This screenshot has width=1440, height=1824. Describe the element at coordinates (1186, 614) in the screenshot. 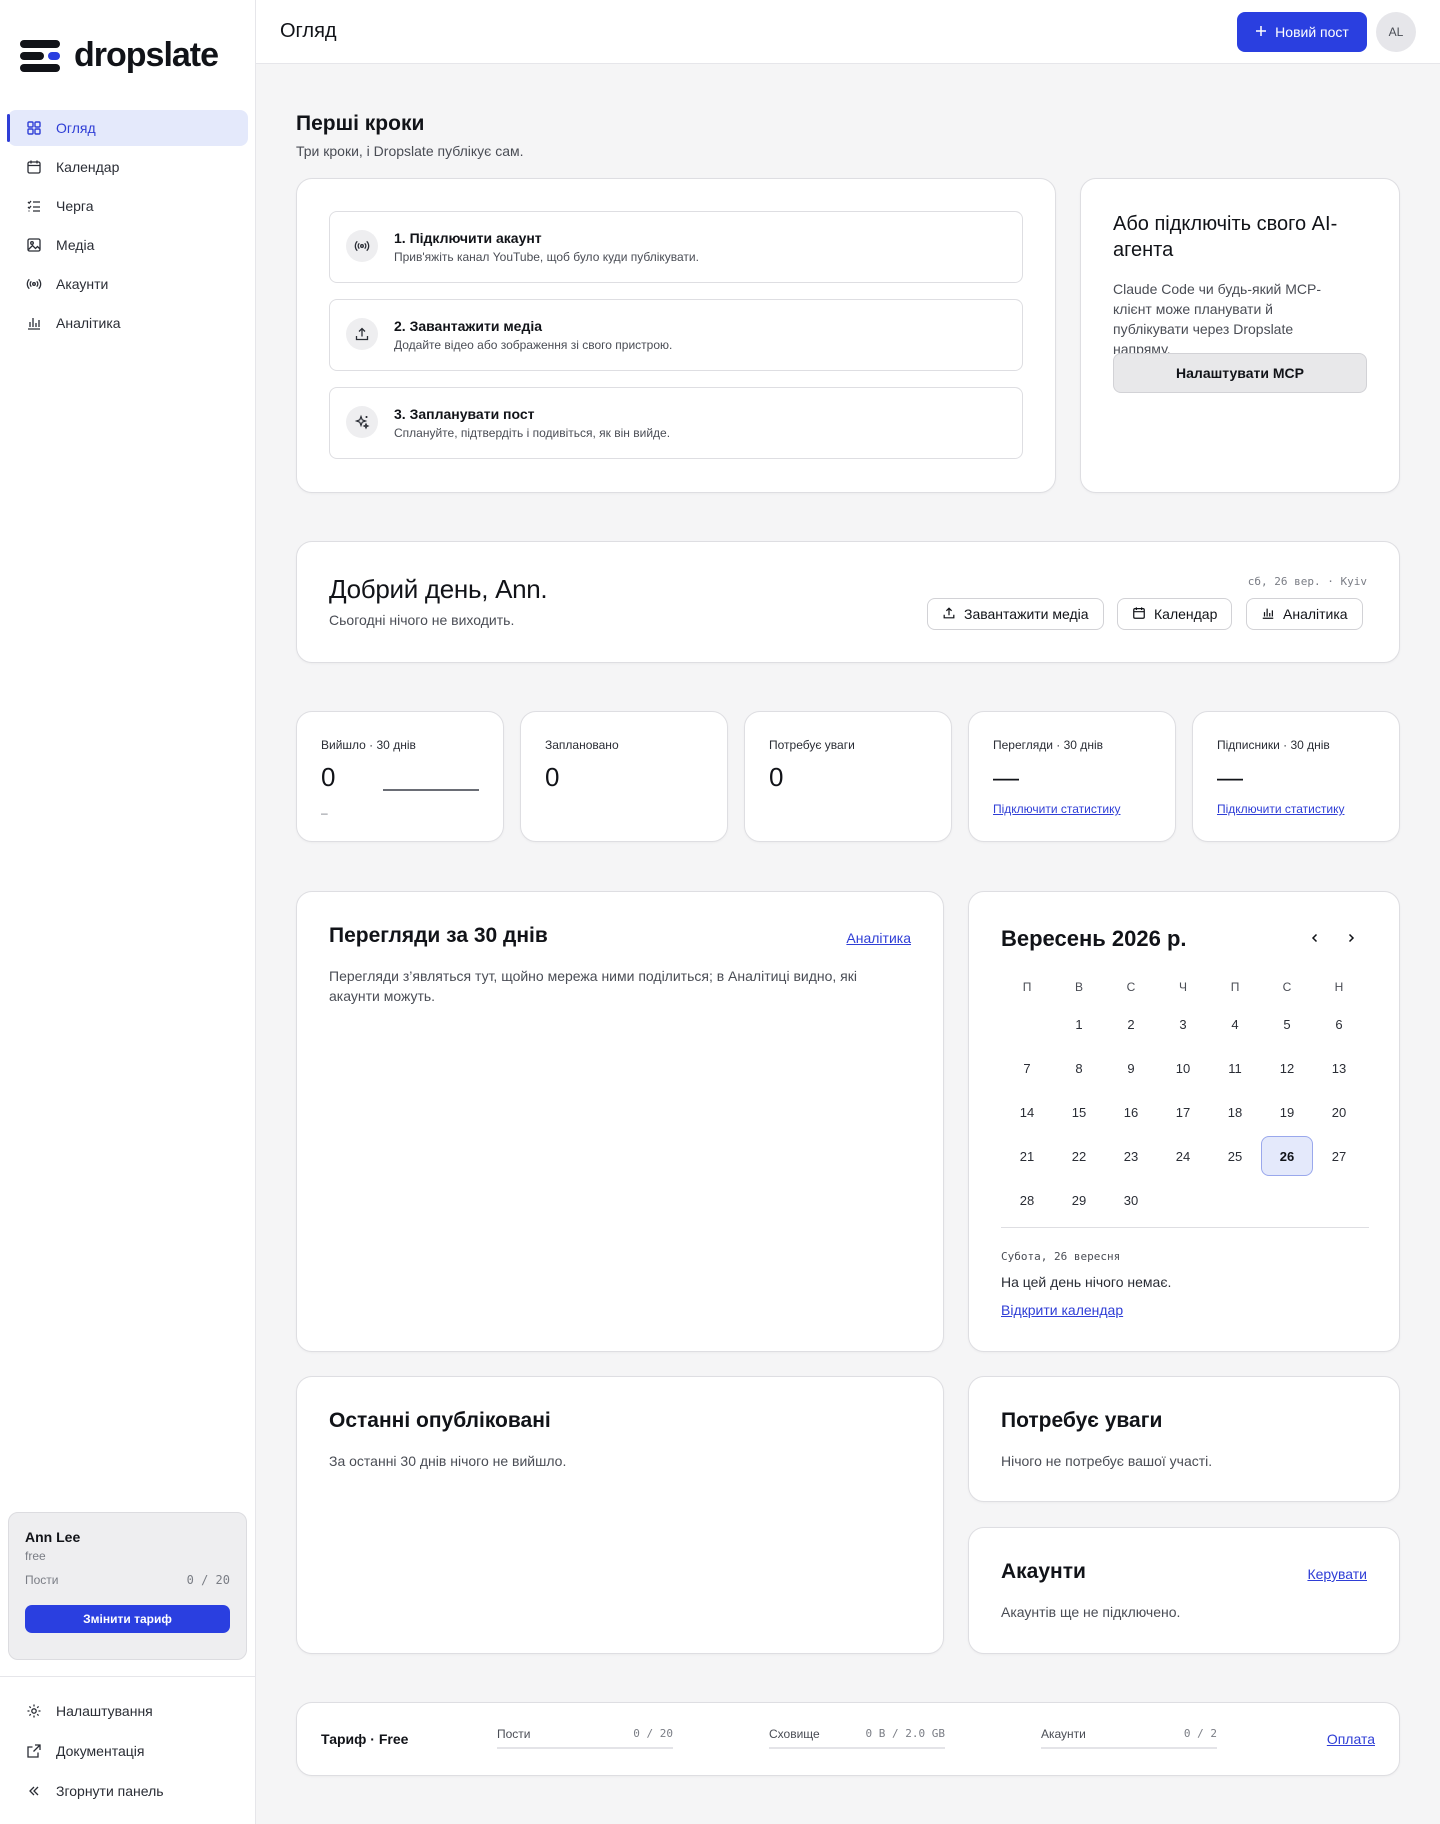

I see `calendar-label: Календар` at that location.